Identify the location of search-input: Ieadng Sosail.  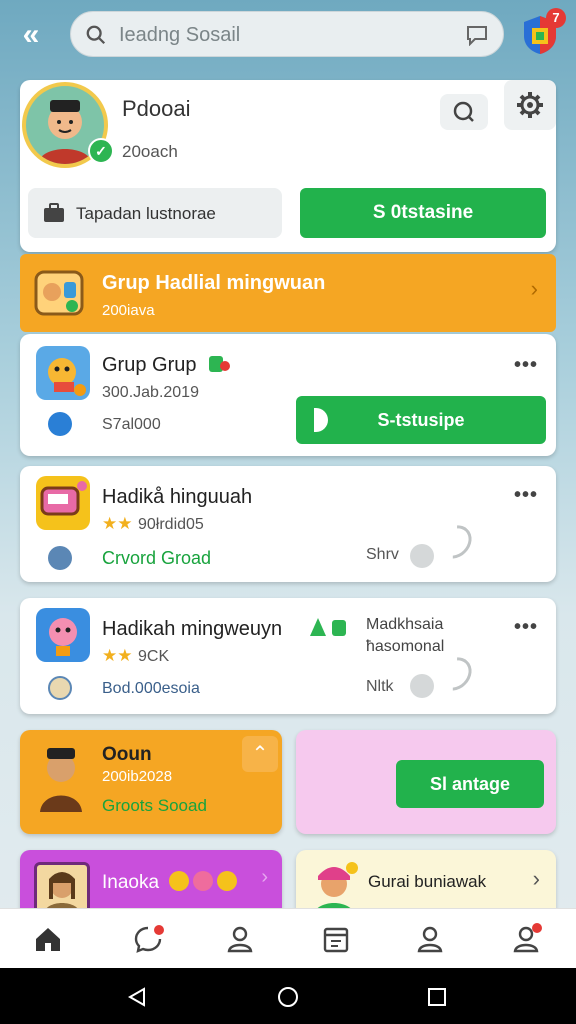
(179, 35).